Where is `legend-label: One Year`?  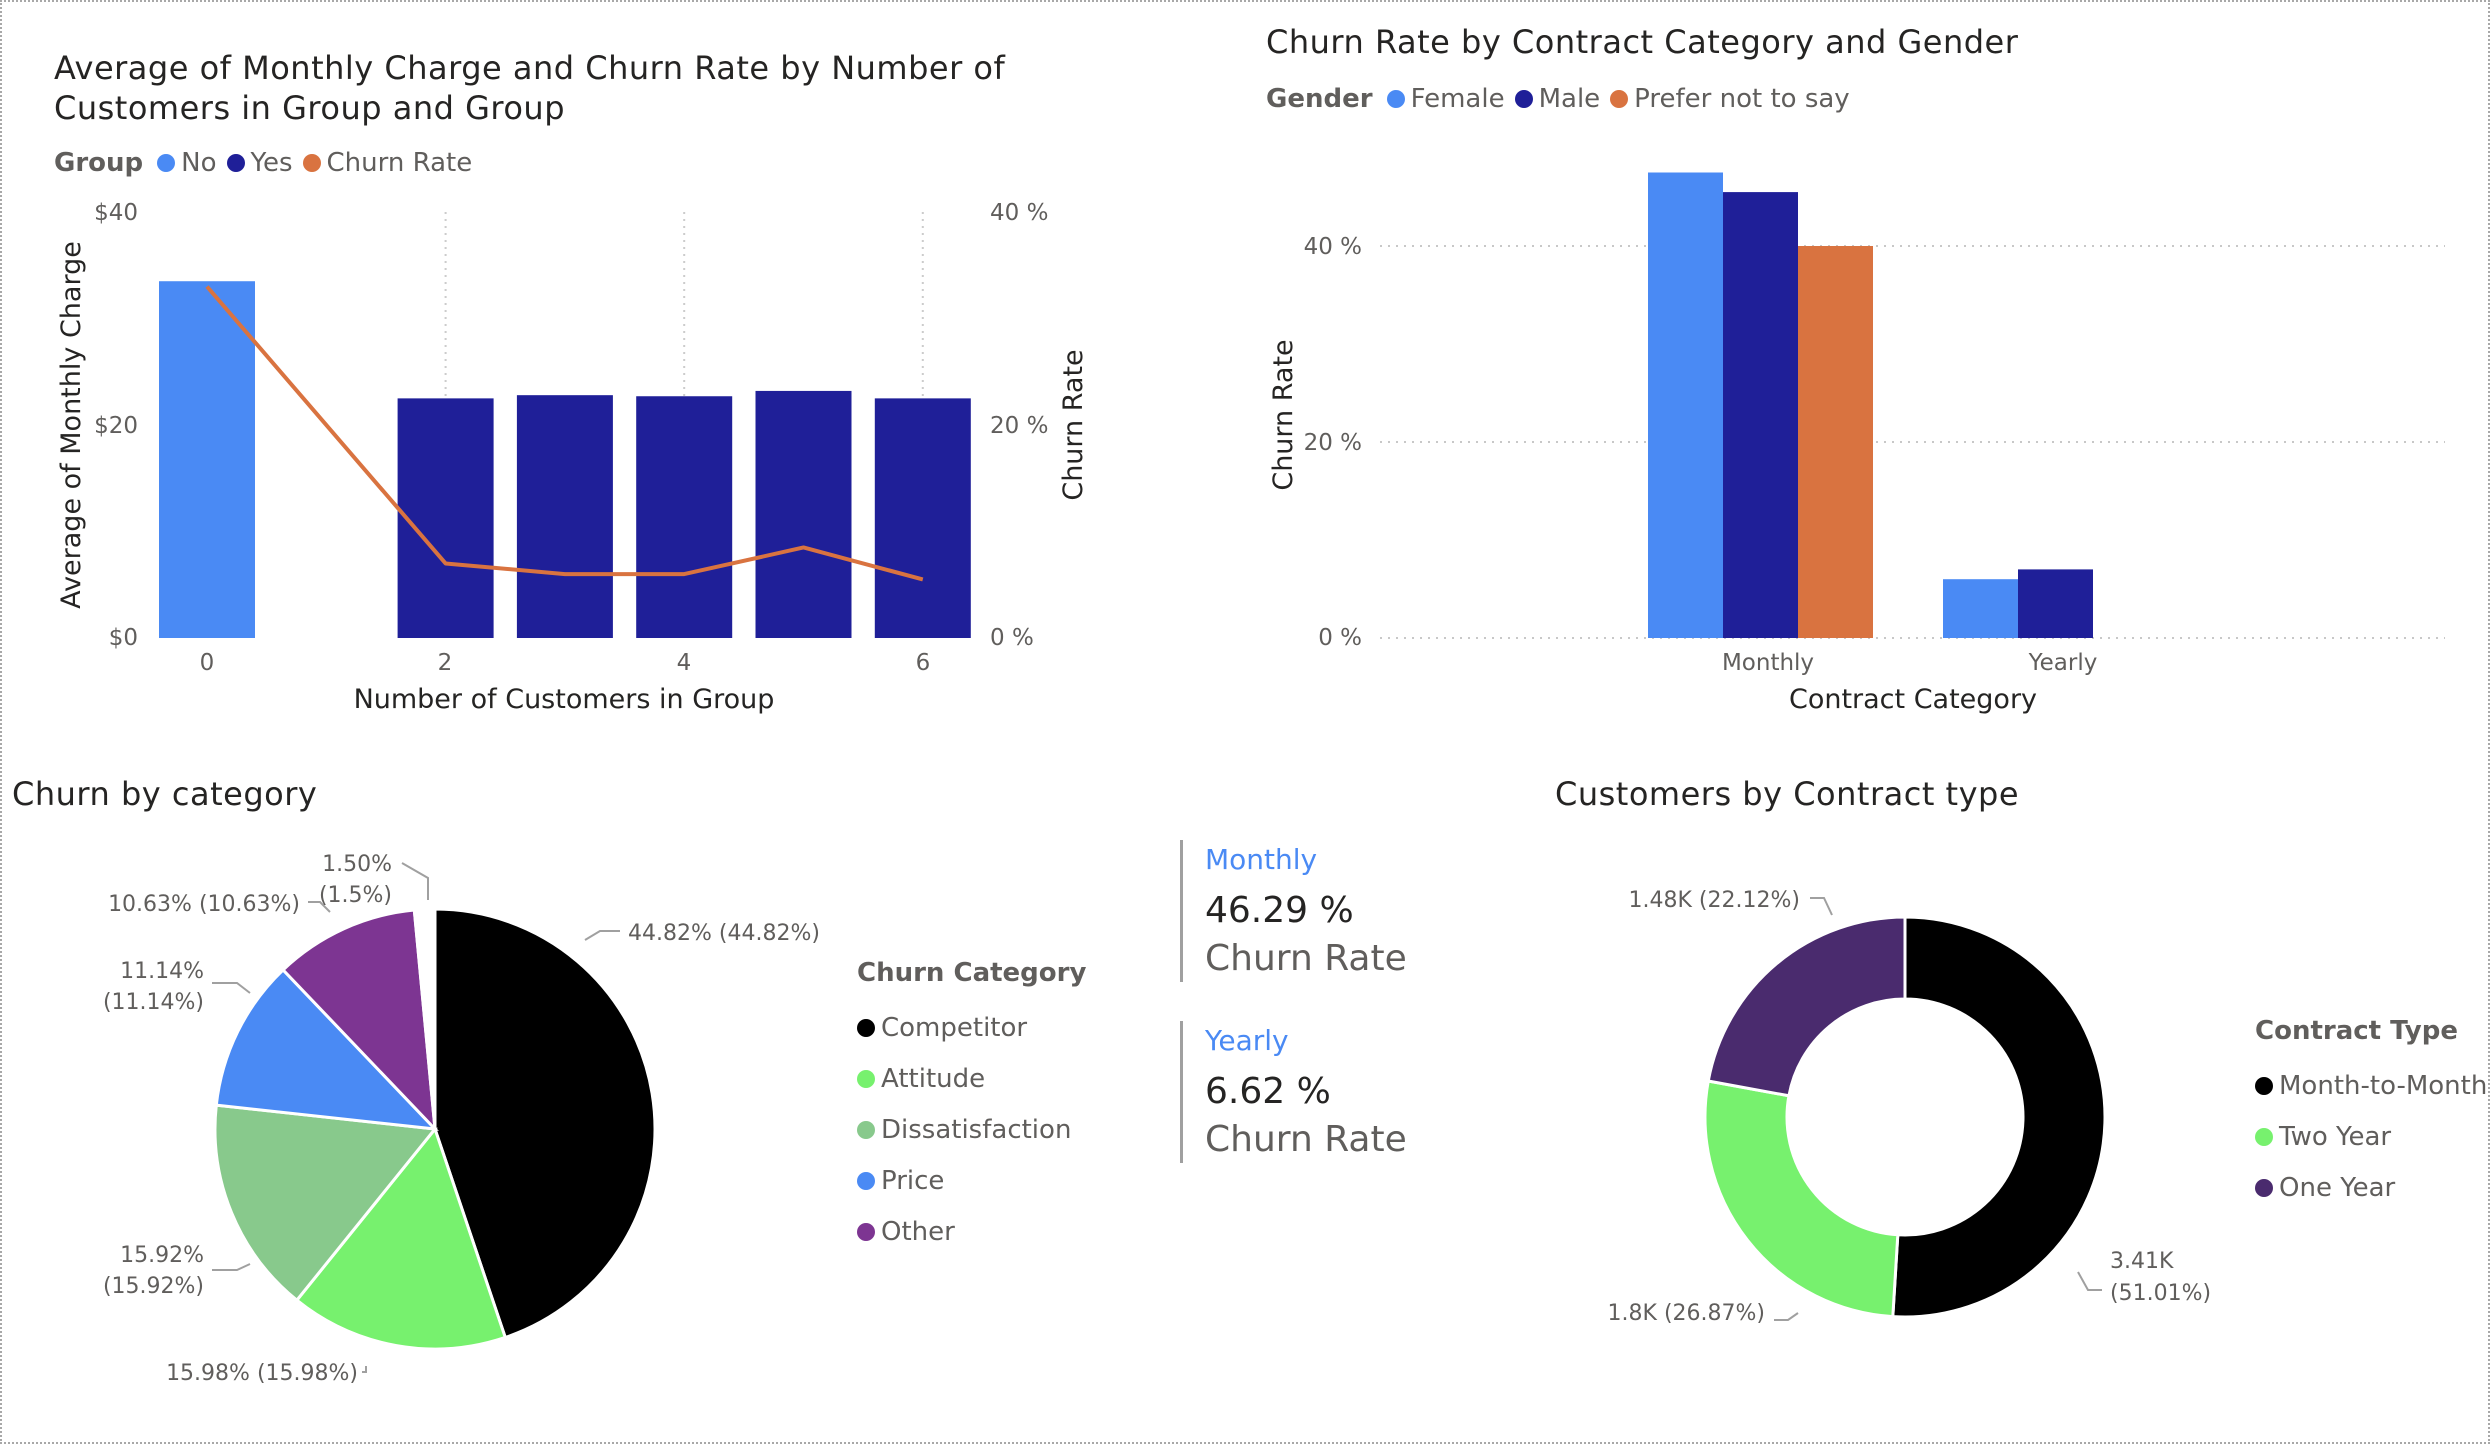
legend-label: One Year is located at coordinates (2337, 1187).